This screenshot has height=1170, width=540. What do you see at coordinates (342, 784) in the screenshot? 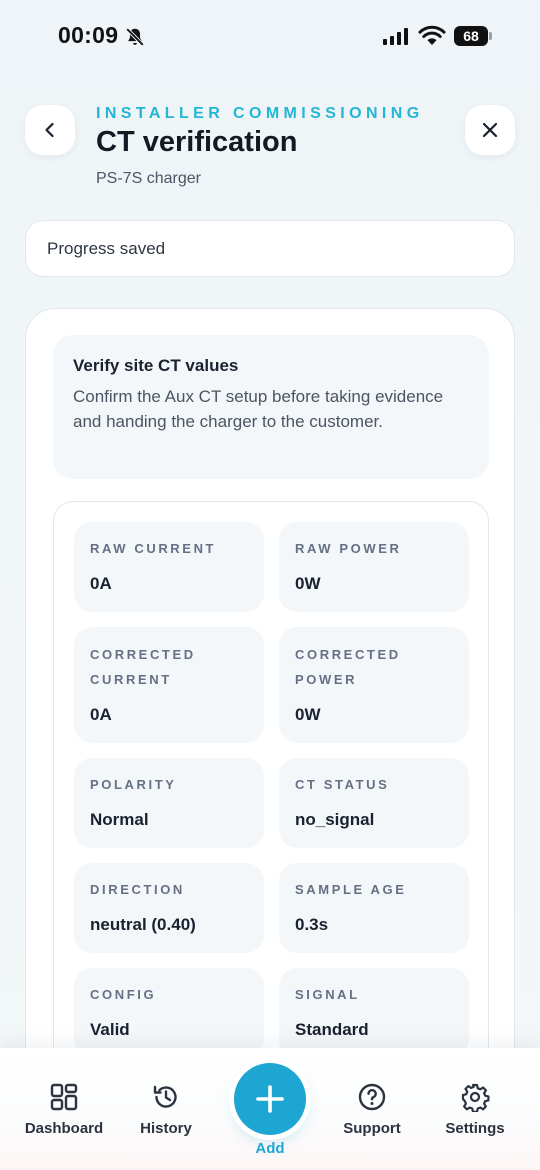
I see `metric-label: CT STATUS` at bounding box center [342, 784].